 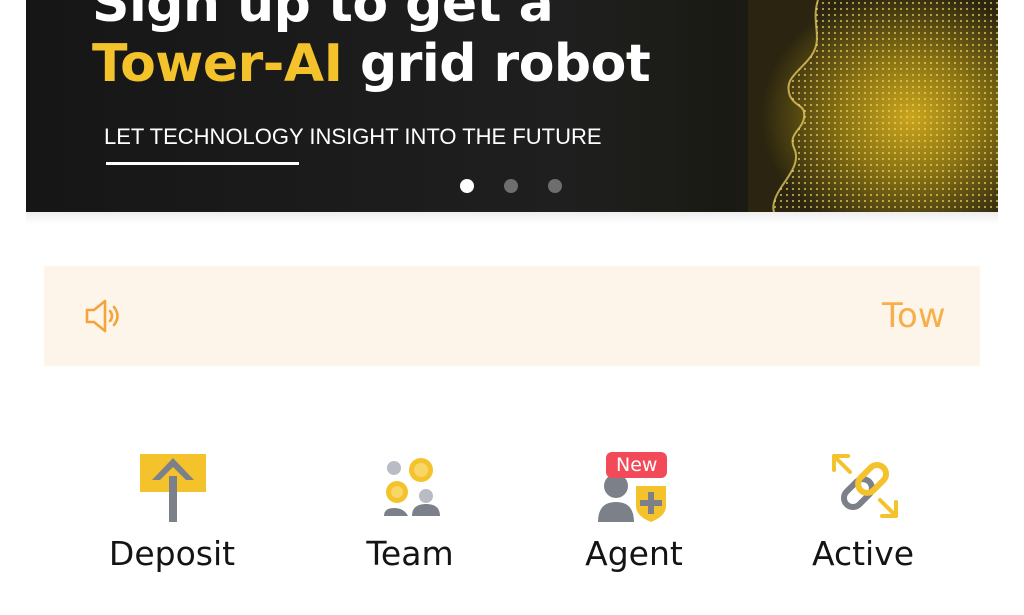 I want to click on menu-item-active: Active, so click(x=863, y=515).